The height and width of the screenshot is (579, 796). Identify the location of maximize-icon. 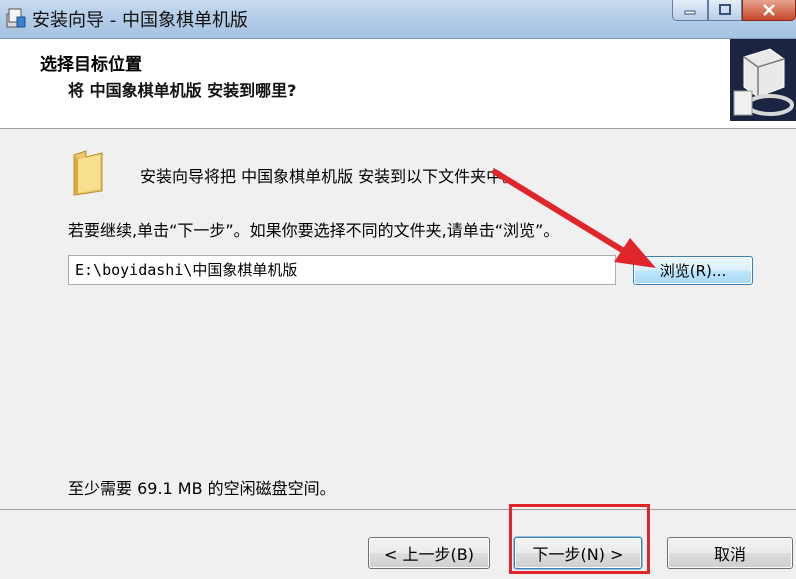
(725, 9).